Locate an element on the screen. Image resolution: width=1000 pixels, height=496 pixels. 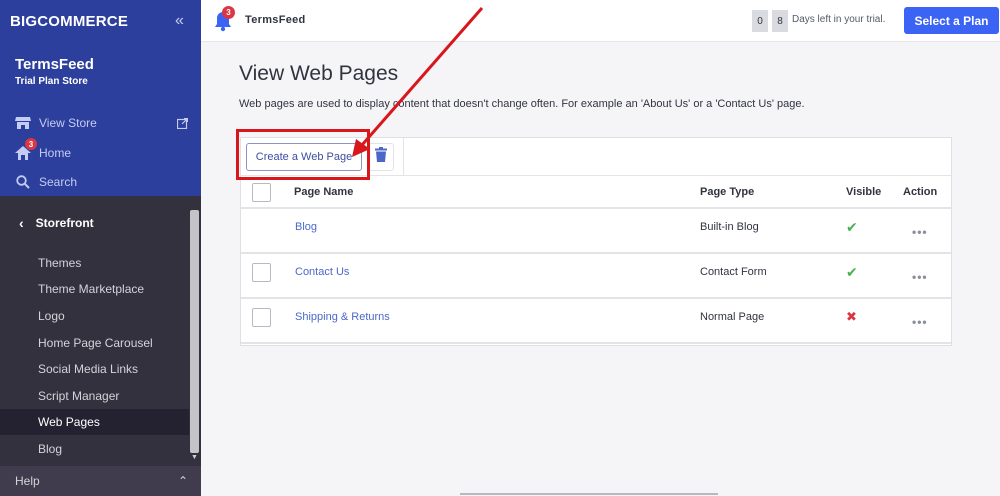
bottom-divider is located at coordinates (589, 494).